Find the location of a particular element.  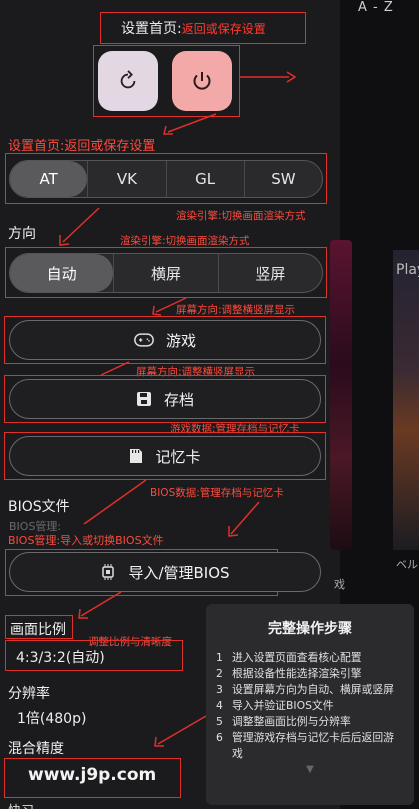

step-text: 导入并验证BIOS文件 is located at coordinates (283, 705).